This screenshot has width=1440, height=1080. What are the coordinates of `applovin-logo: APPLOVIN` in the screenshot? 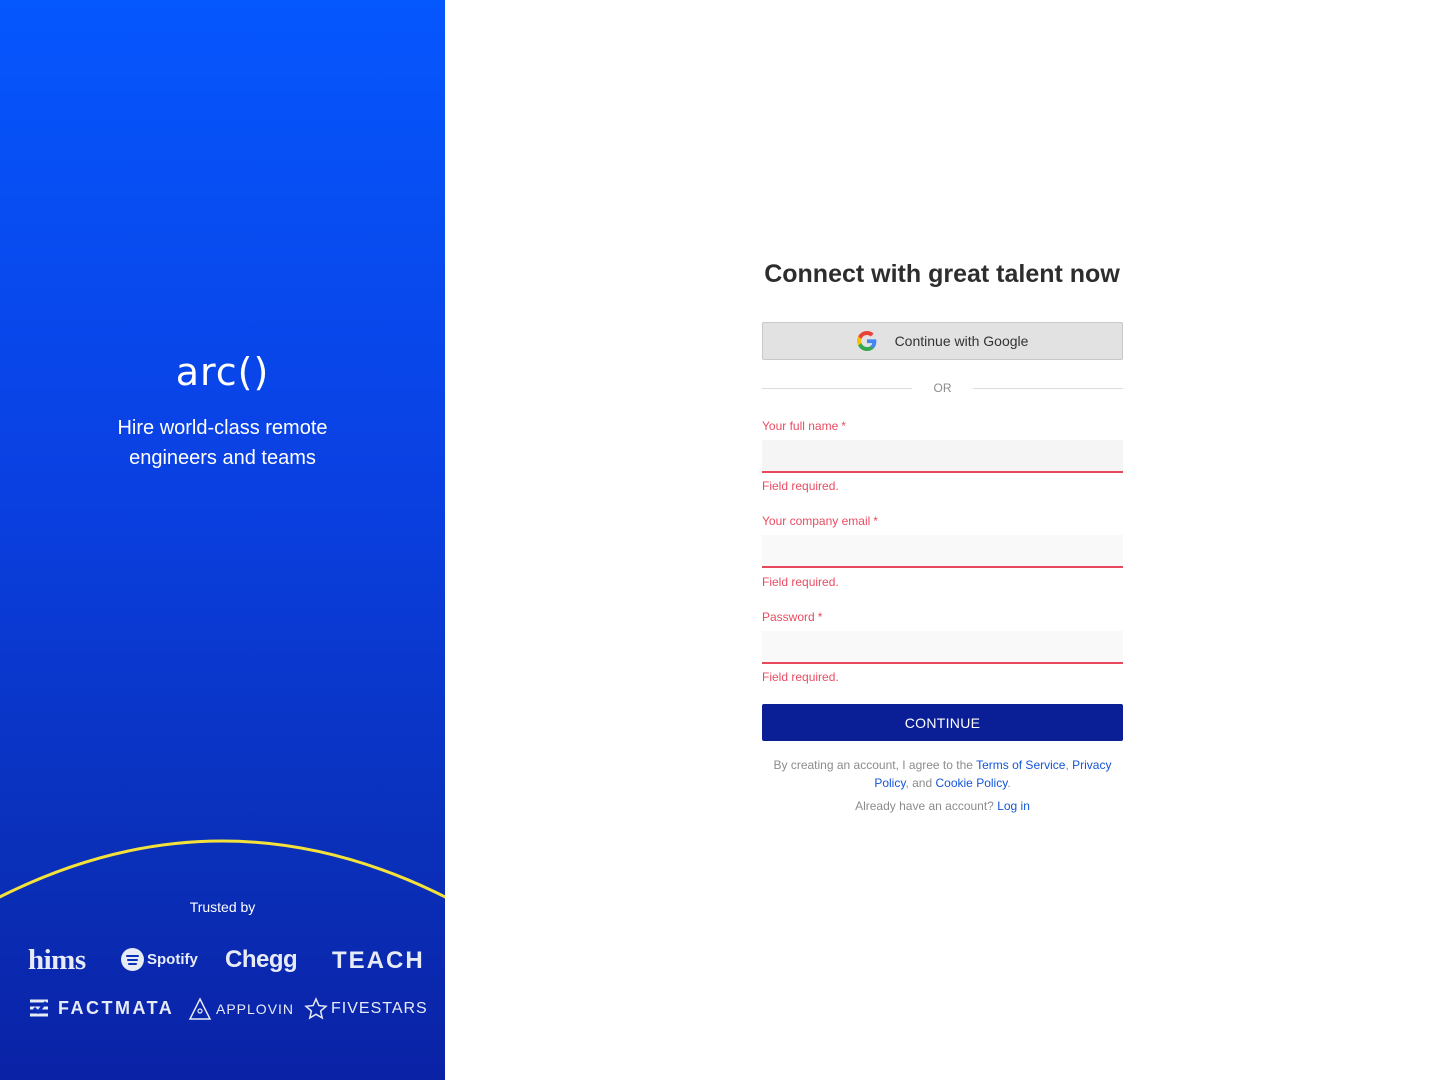 It's located at (241, 1009).